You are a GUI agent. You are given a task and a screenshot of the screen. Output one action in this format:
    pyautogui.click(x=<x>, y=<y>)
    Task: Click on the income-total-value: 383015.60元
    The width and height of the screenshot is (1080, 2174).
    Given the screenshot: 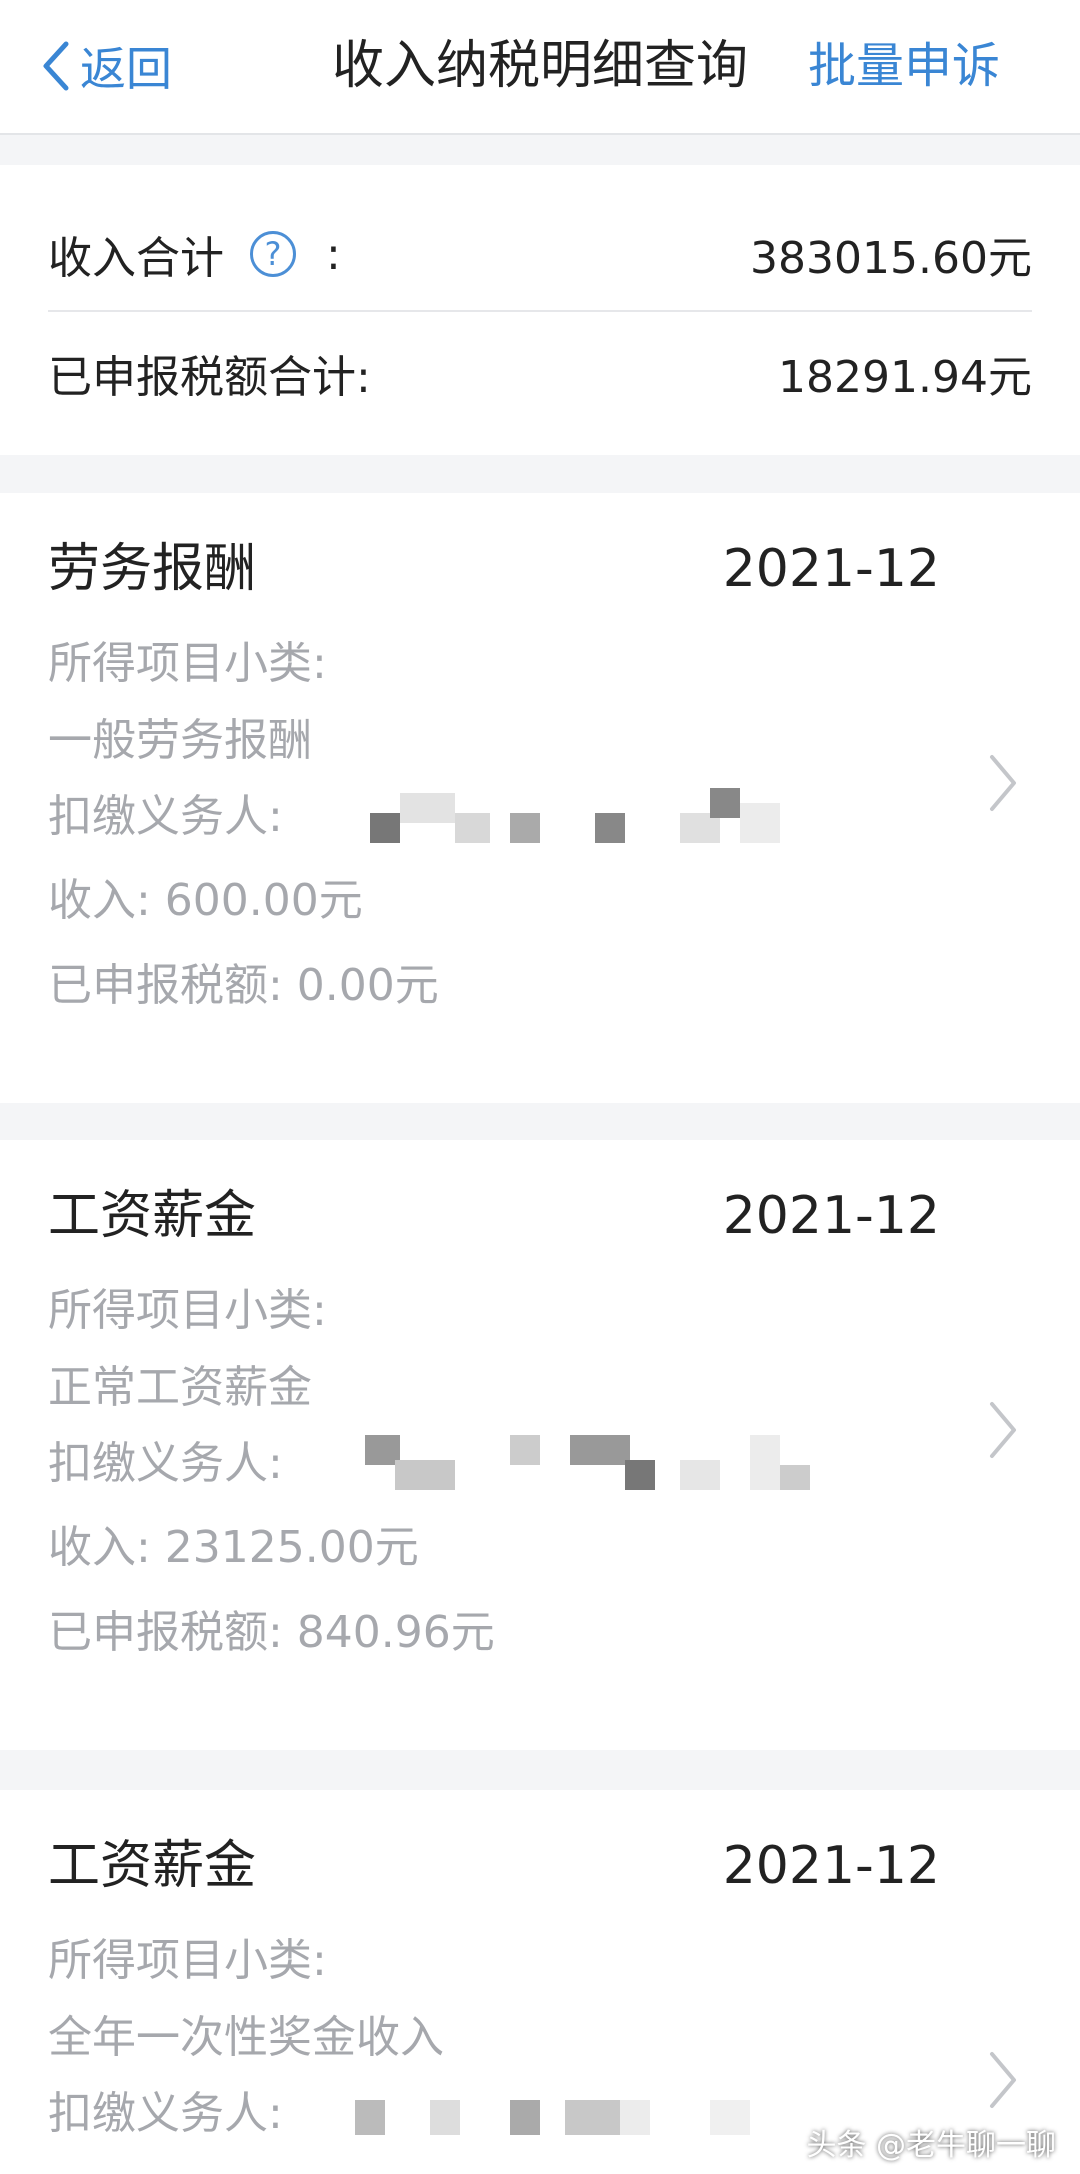 What is the action you would take?
    pyautogui.click(x=891, y=258)
    